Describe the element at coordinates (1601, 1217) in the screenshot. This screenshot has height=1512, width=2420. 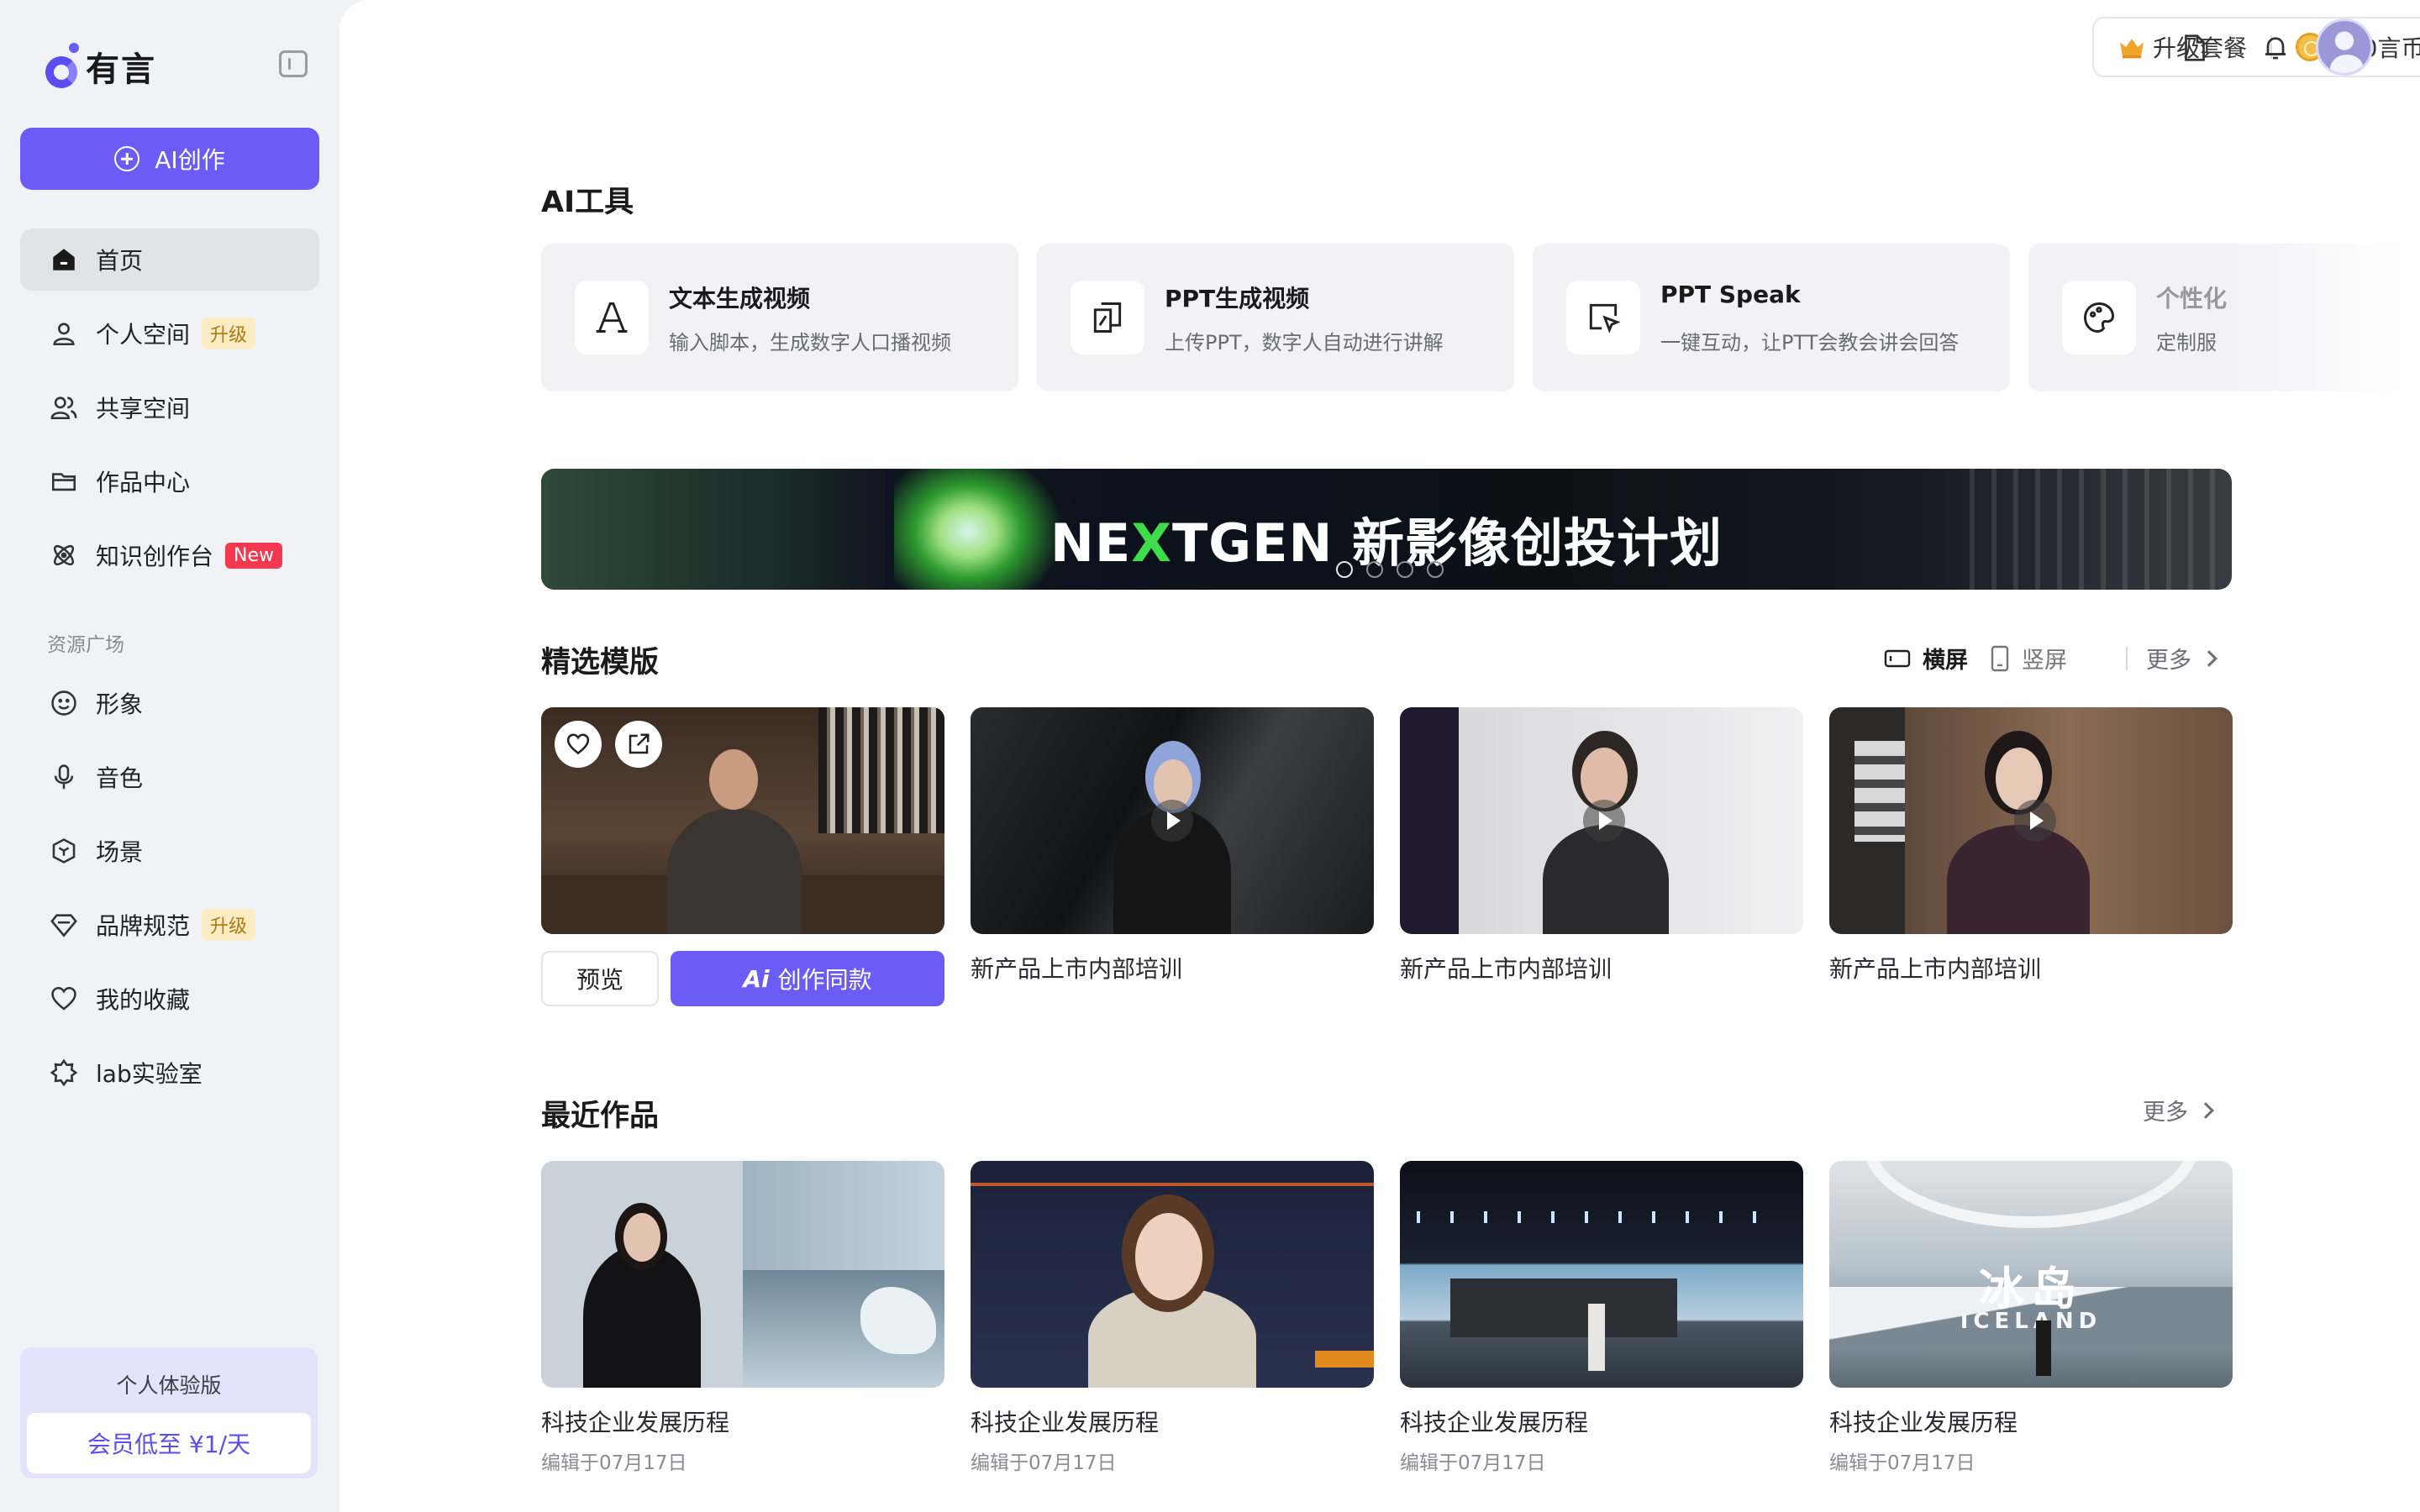
I see `ceiling-lights` at that location.